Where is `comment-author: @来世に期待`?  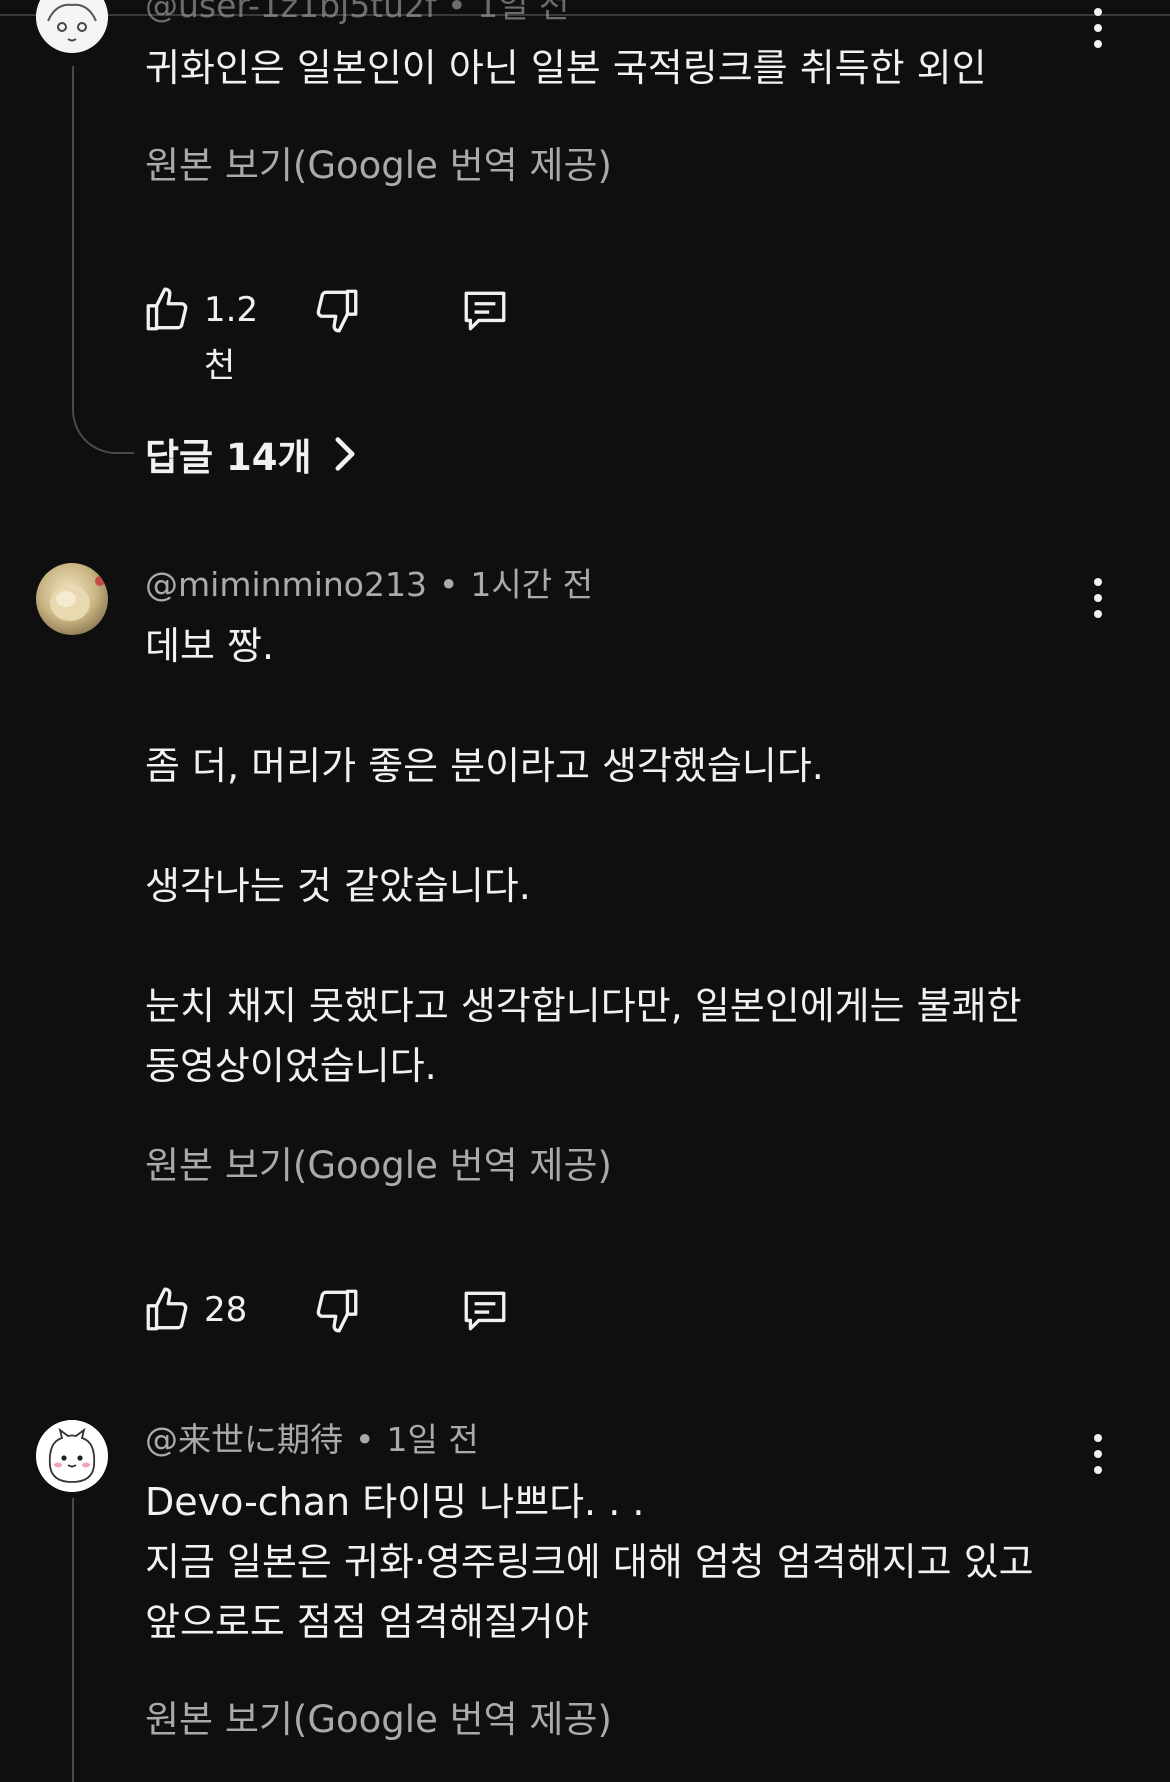 comment-author: @来世に期待 is located at coordinates (244, 1439).